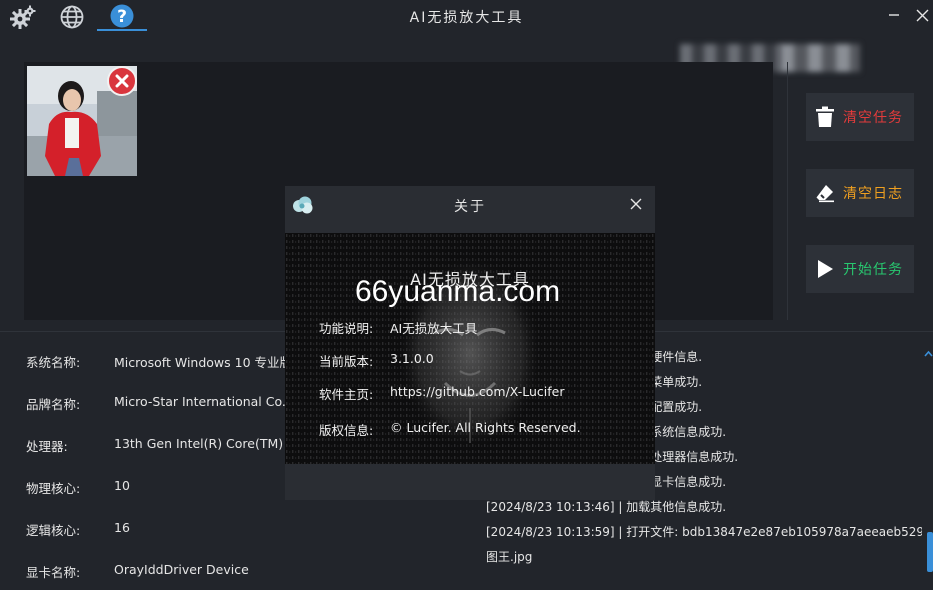 Image resolution: width=933 pixels, height=590 pixels. What do you see at coordinates (825, 269) in the screenshot?
I see `play-icon` at bounding box center [825, 269].